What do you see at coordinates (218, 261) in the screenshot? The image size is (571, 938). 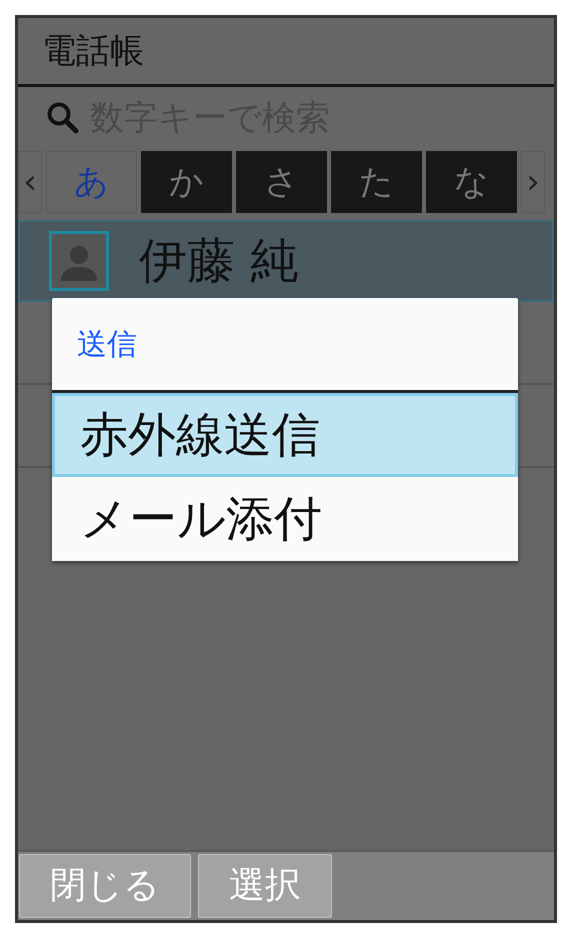 I see `contact-name: 伊藤 純` at bounding box center [218, 261].